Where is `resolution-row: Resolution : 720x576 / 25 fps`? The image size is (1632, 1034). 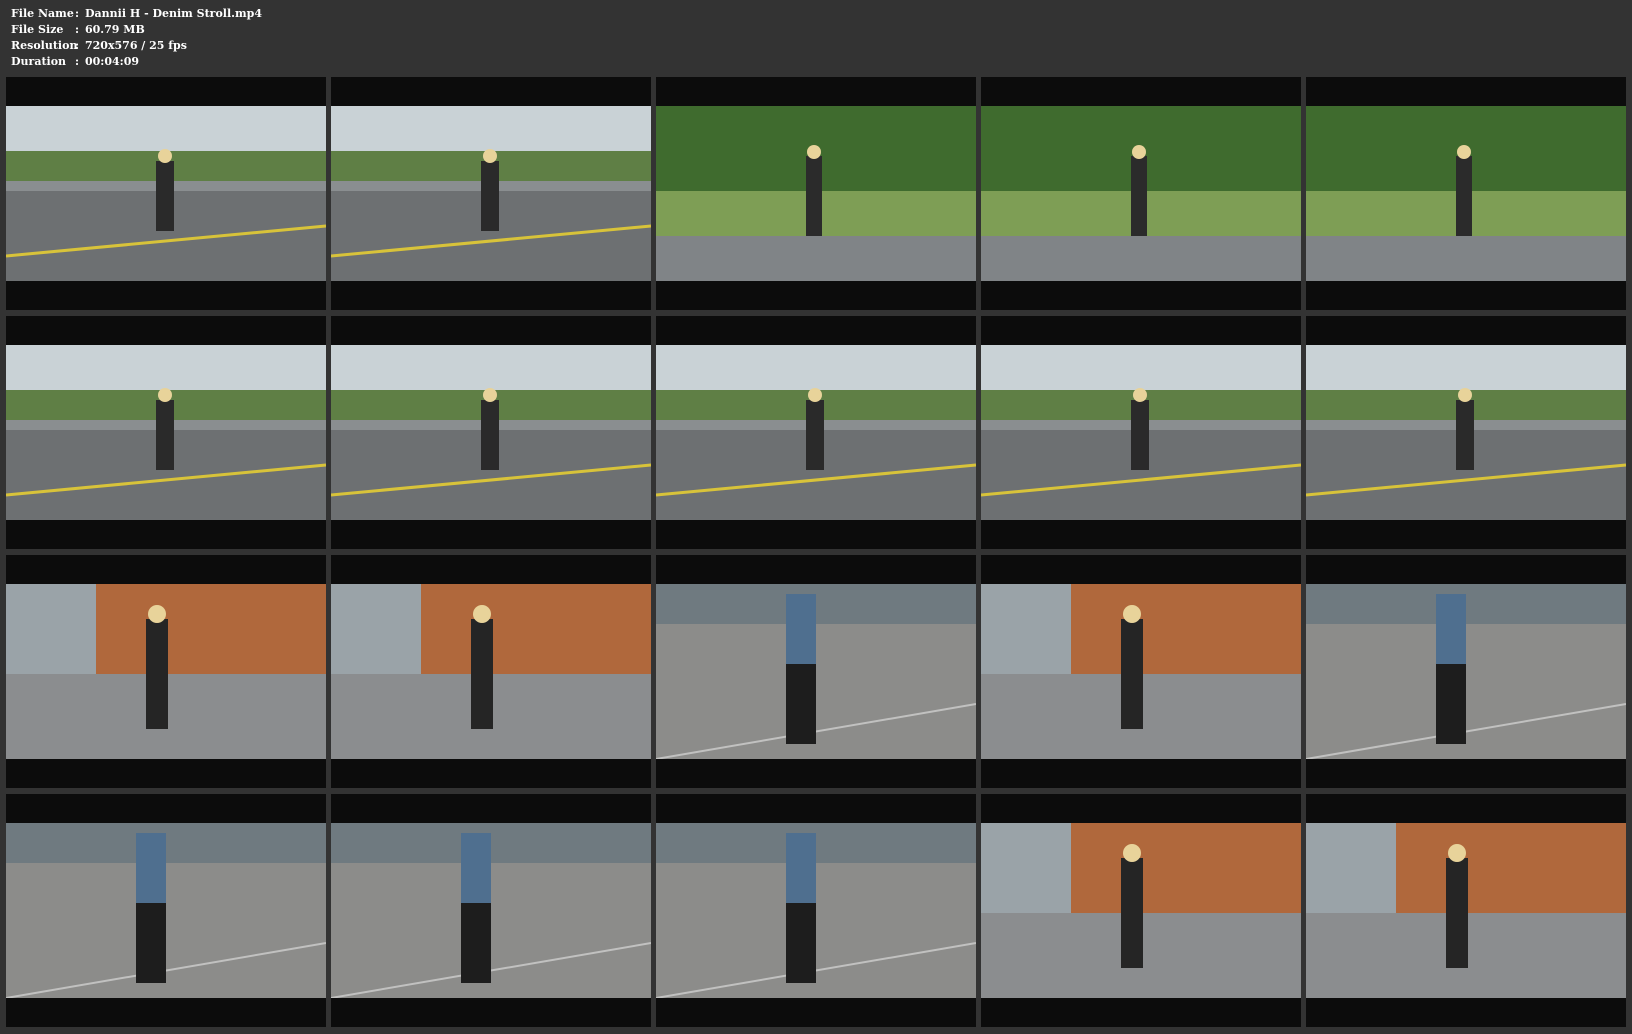
resolution-row: Resolution : 720x576 / 25 fps is located at coordinates (136, 46).